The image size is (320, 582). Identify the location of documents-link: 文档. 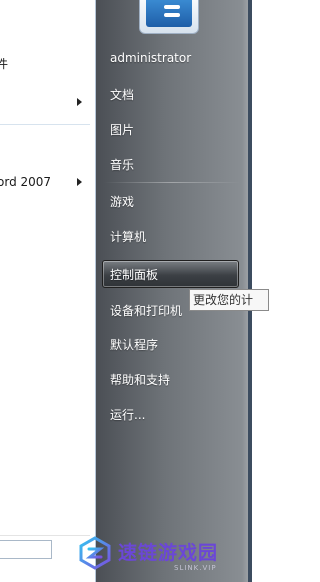
(122, 94).